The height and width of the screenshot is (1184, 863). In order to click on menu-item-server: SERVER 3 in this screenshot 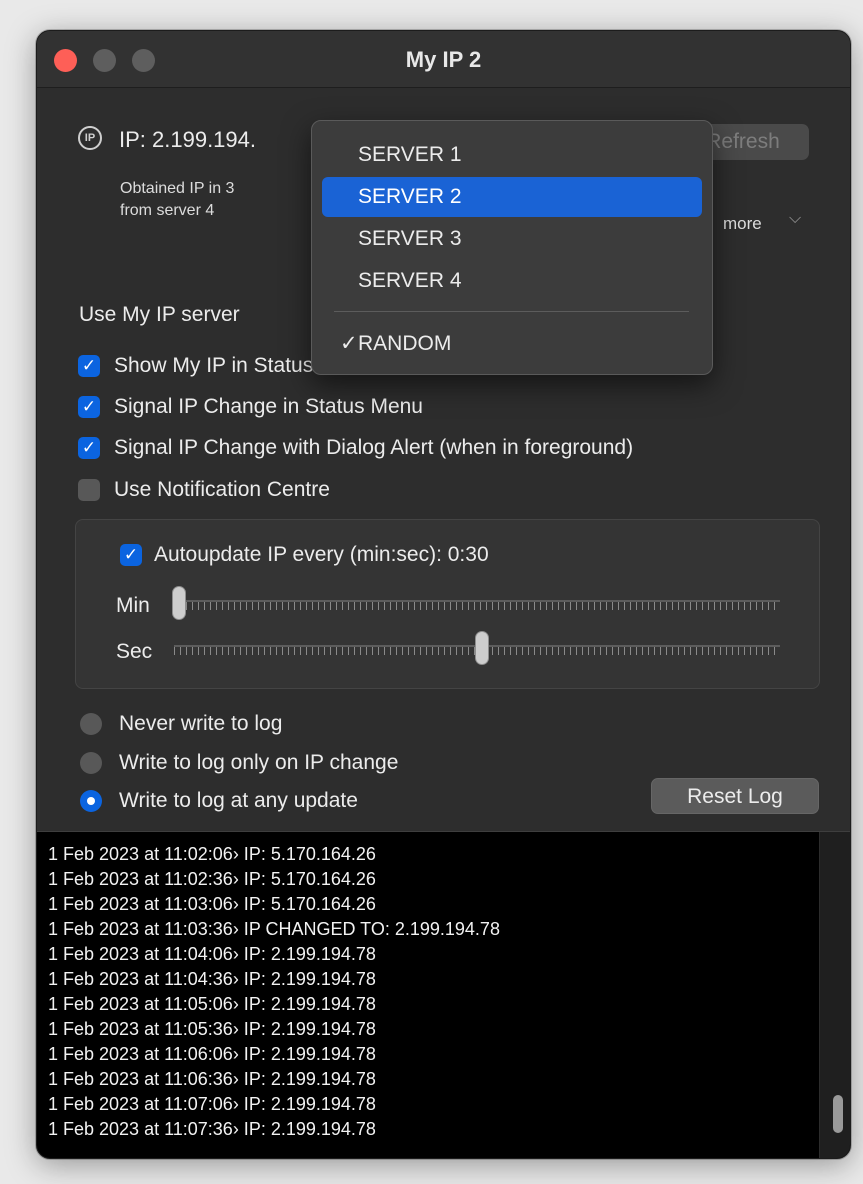, I will do `click(512, 239)`.